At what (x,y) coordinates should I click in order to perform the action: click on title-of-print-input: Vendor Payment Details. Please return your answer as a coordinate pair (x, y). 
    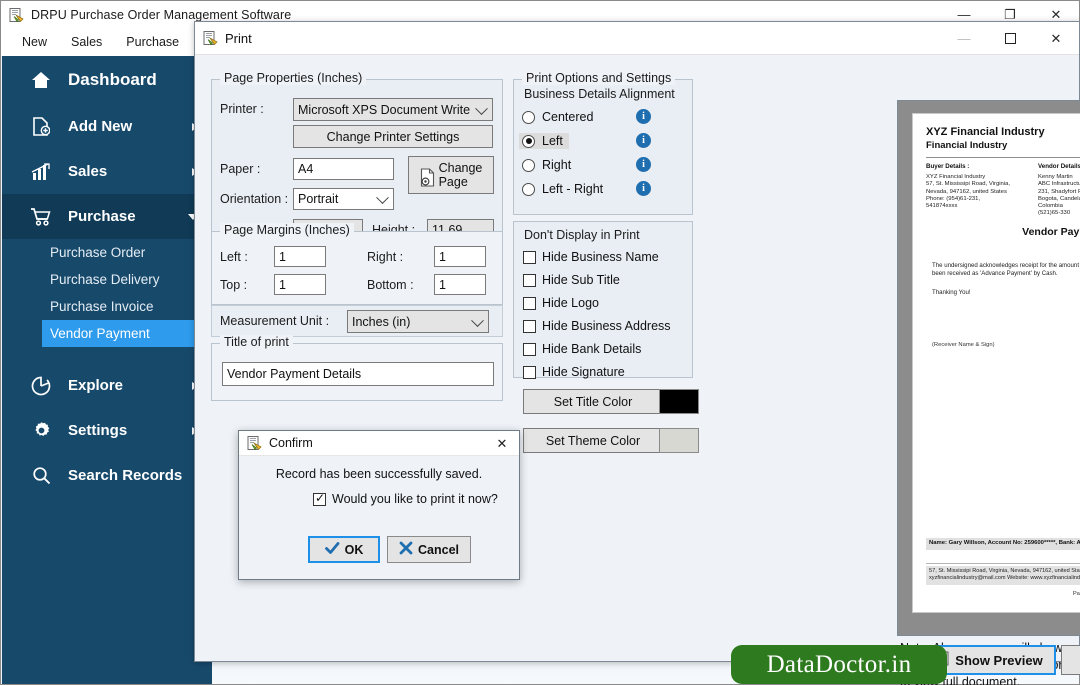
    Looking at the image, I should click on (358, 374).